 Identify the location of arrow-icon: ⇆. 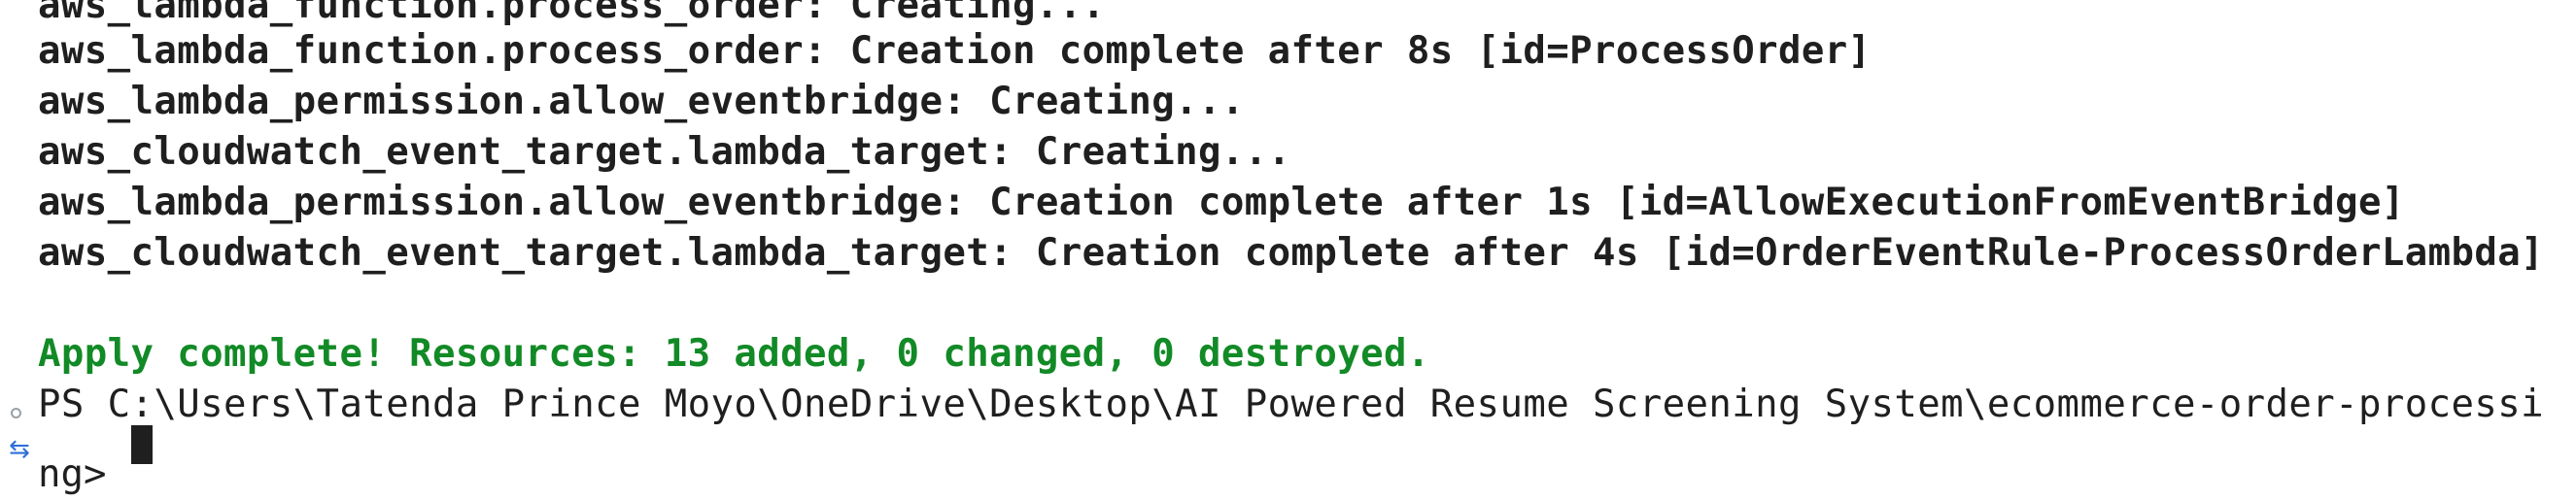
(19, 449).